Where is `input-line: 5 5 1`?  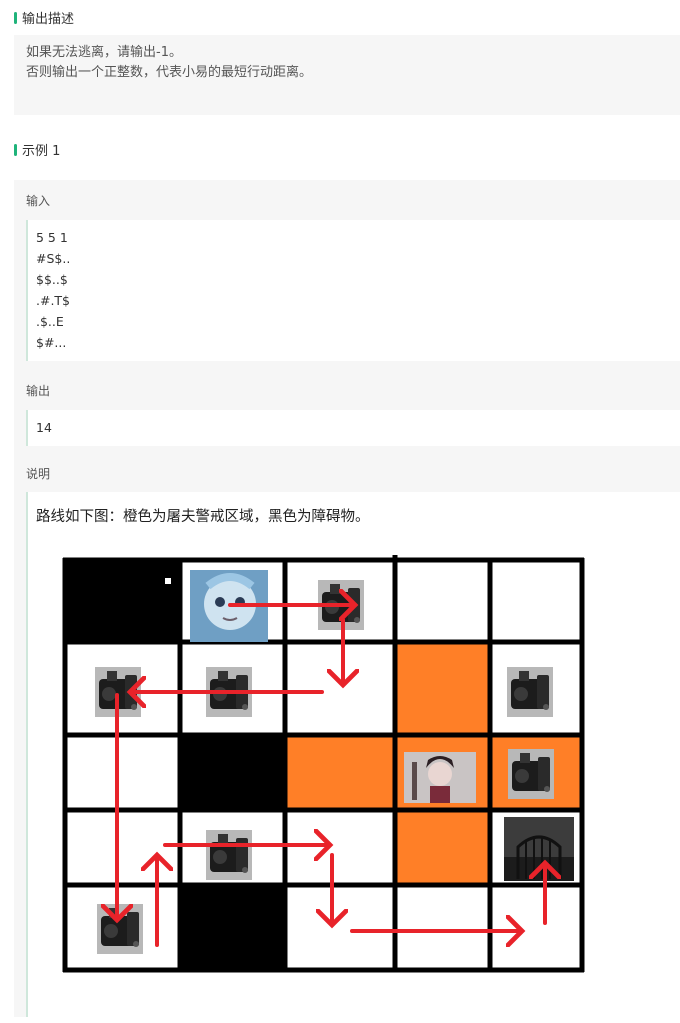 input-line: 5 5 1 is located at coordinates (52, 237).